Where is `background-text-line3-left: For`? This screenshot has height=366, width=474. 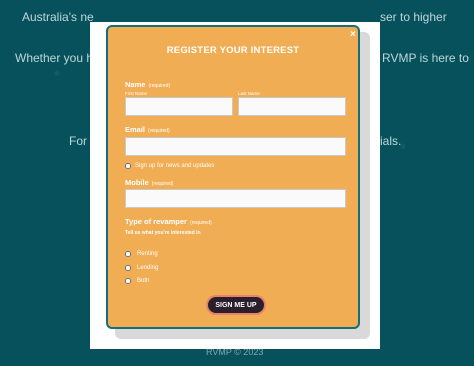 background-text-line3-left: For is located at coordinates (78, 141).